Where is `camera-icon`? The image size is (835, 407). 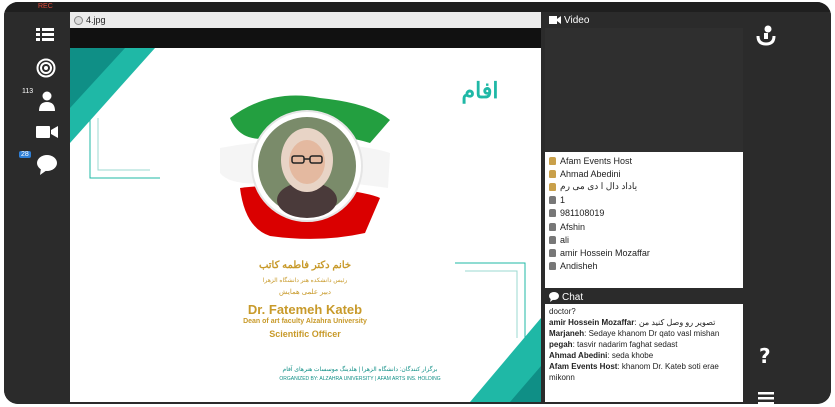 camera-icon is located at coordinates (47, 132).